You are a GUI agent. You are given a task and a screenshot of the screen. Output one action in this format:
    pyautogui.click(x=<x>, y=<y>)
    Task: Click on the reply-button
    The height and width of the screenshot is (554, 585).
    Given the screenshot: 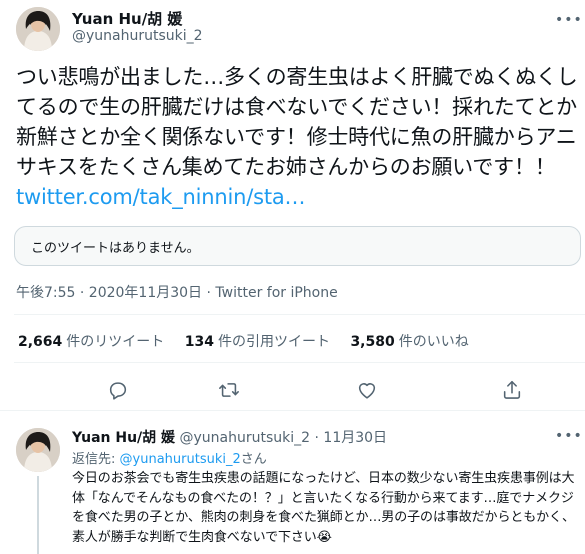 What is the action you would take?
    pyautogui.click(x=118, y=390)
    